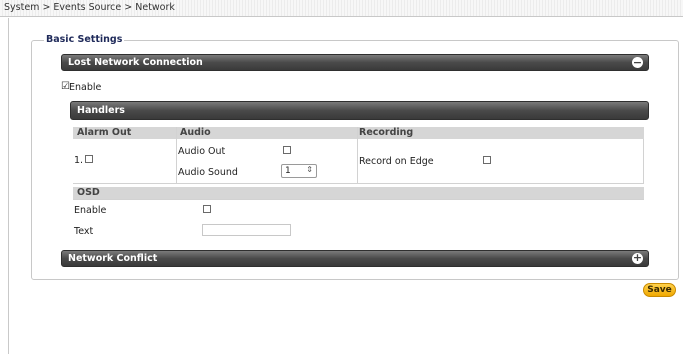 This screenshot has height=354, width=685. I want to click on osd-enable-label: Enable, so click(90, 210).